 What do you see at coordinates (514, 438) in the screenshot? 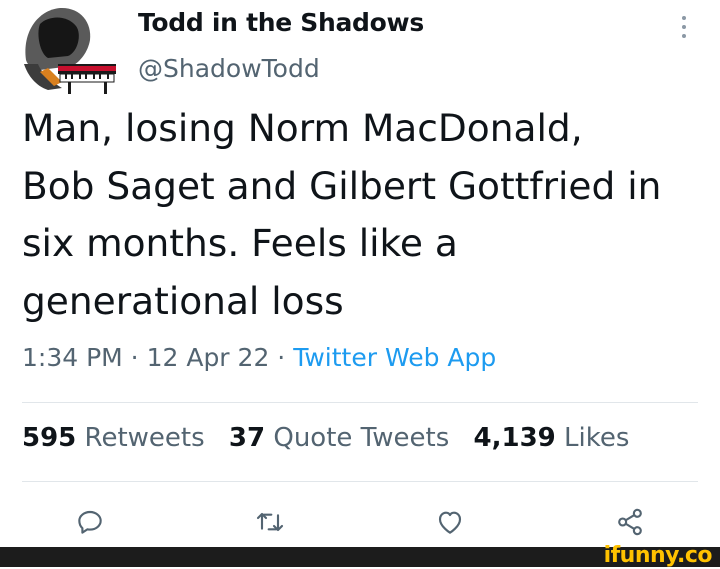
I see `likes-count: 4,139` at bounding box center [514, 438].